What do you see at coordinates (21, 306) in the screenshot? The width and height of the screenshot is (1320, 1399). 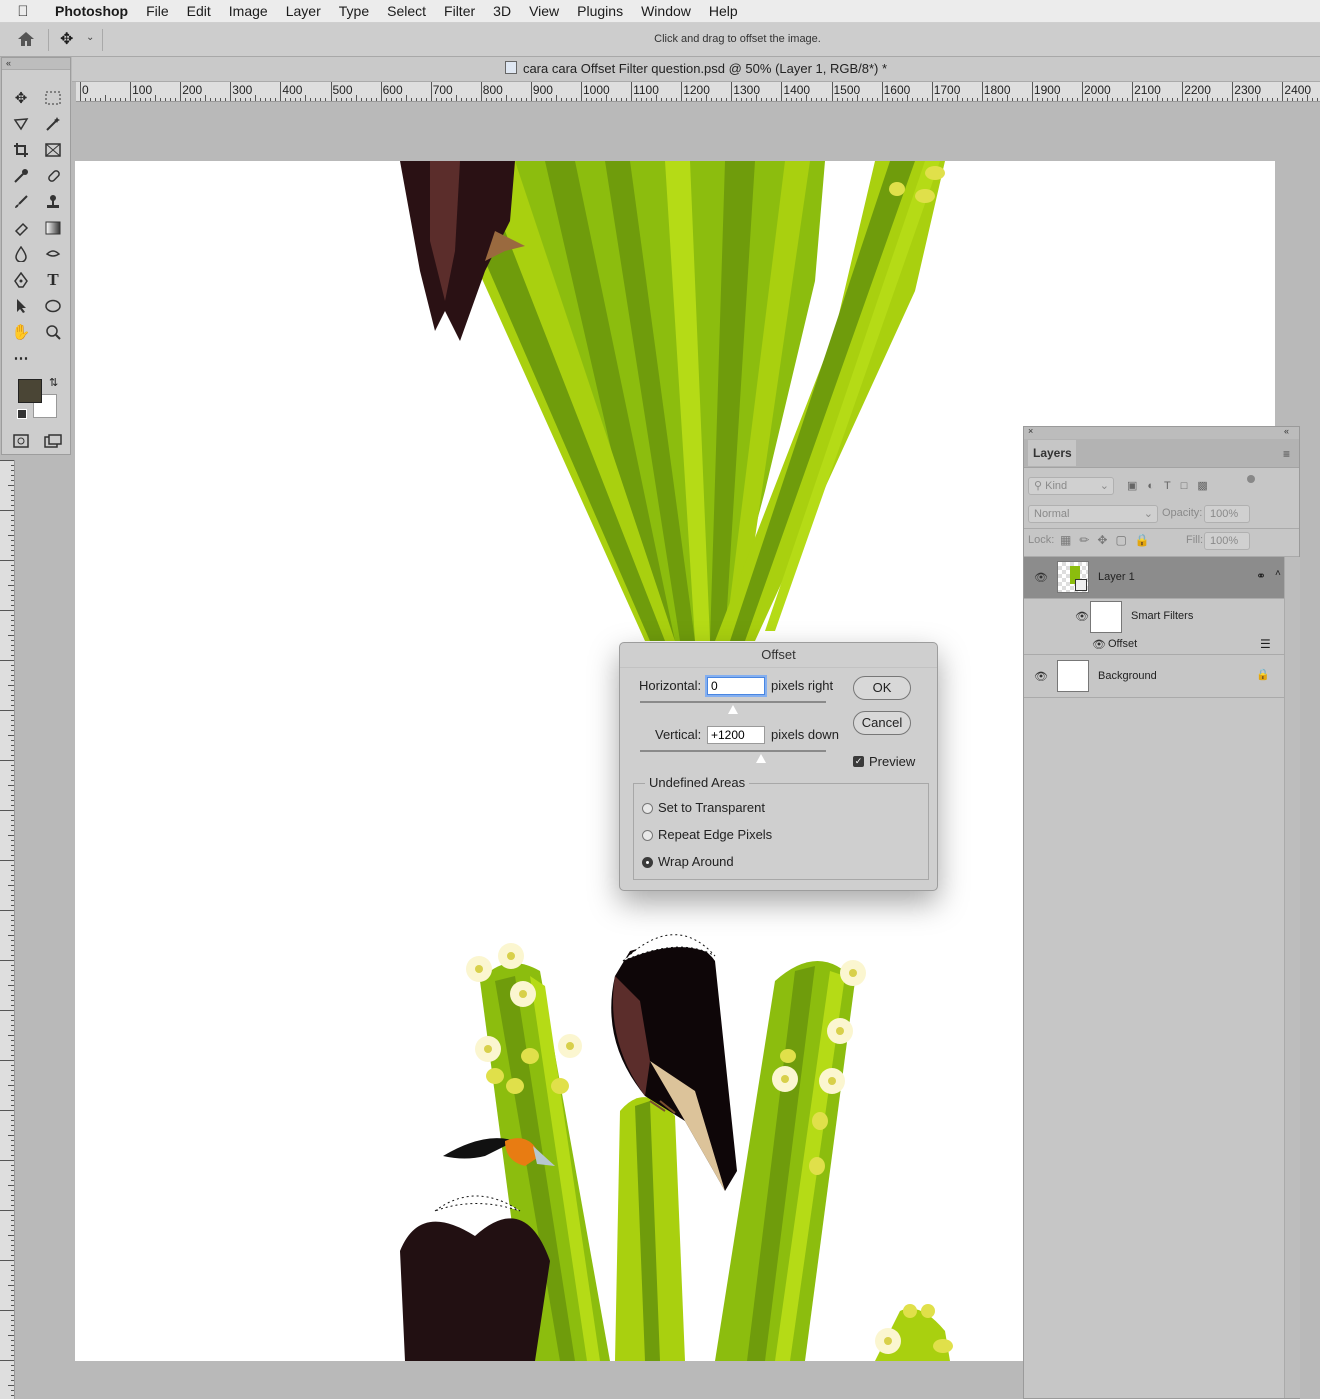 I see `path-selection-icon` at bounding box center [21, 306].